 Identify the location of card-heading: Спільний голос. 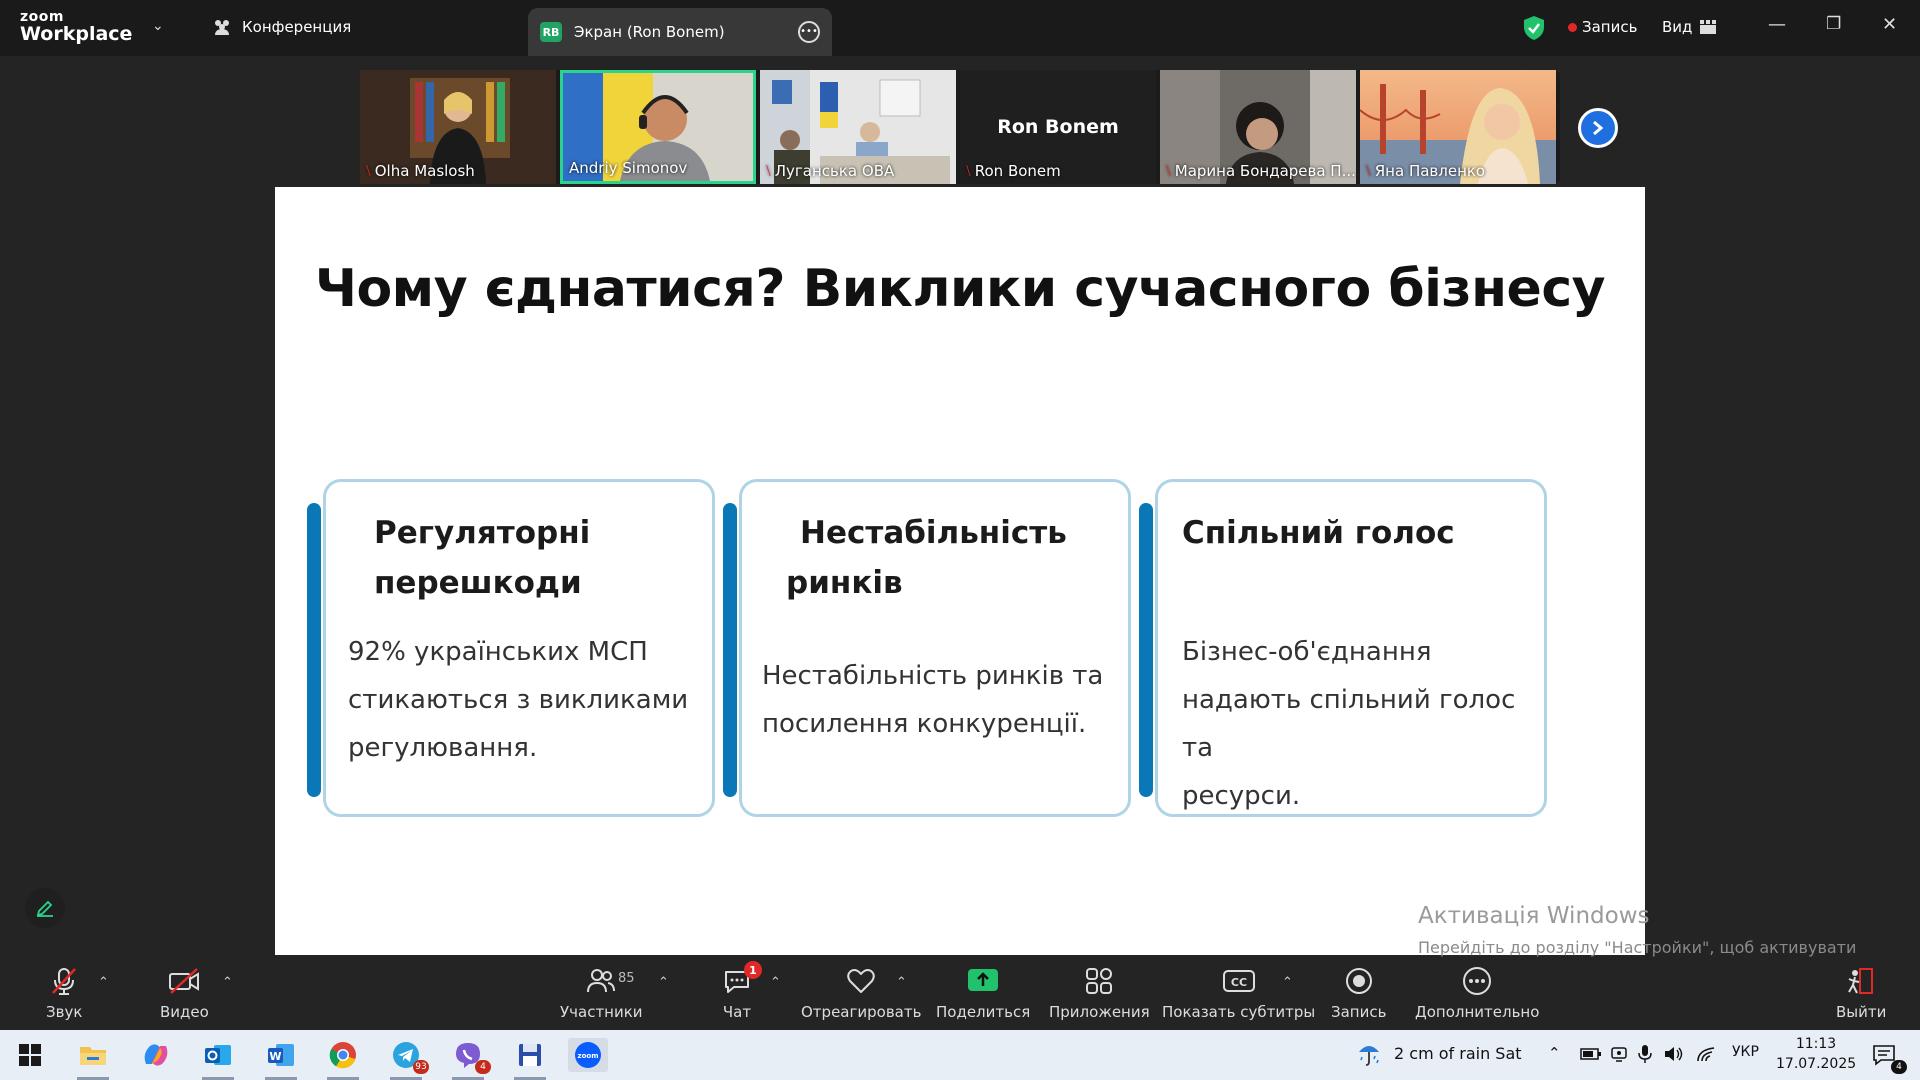
(1318, 533).